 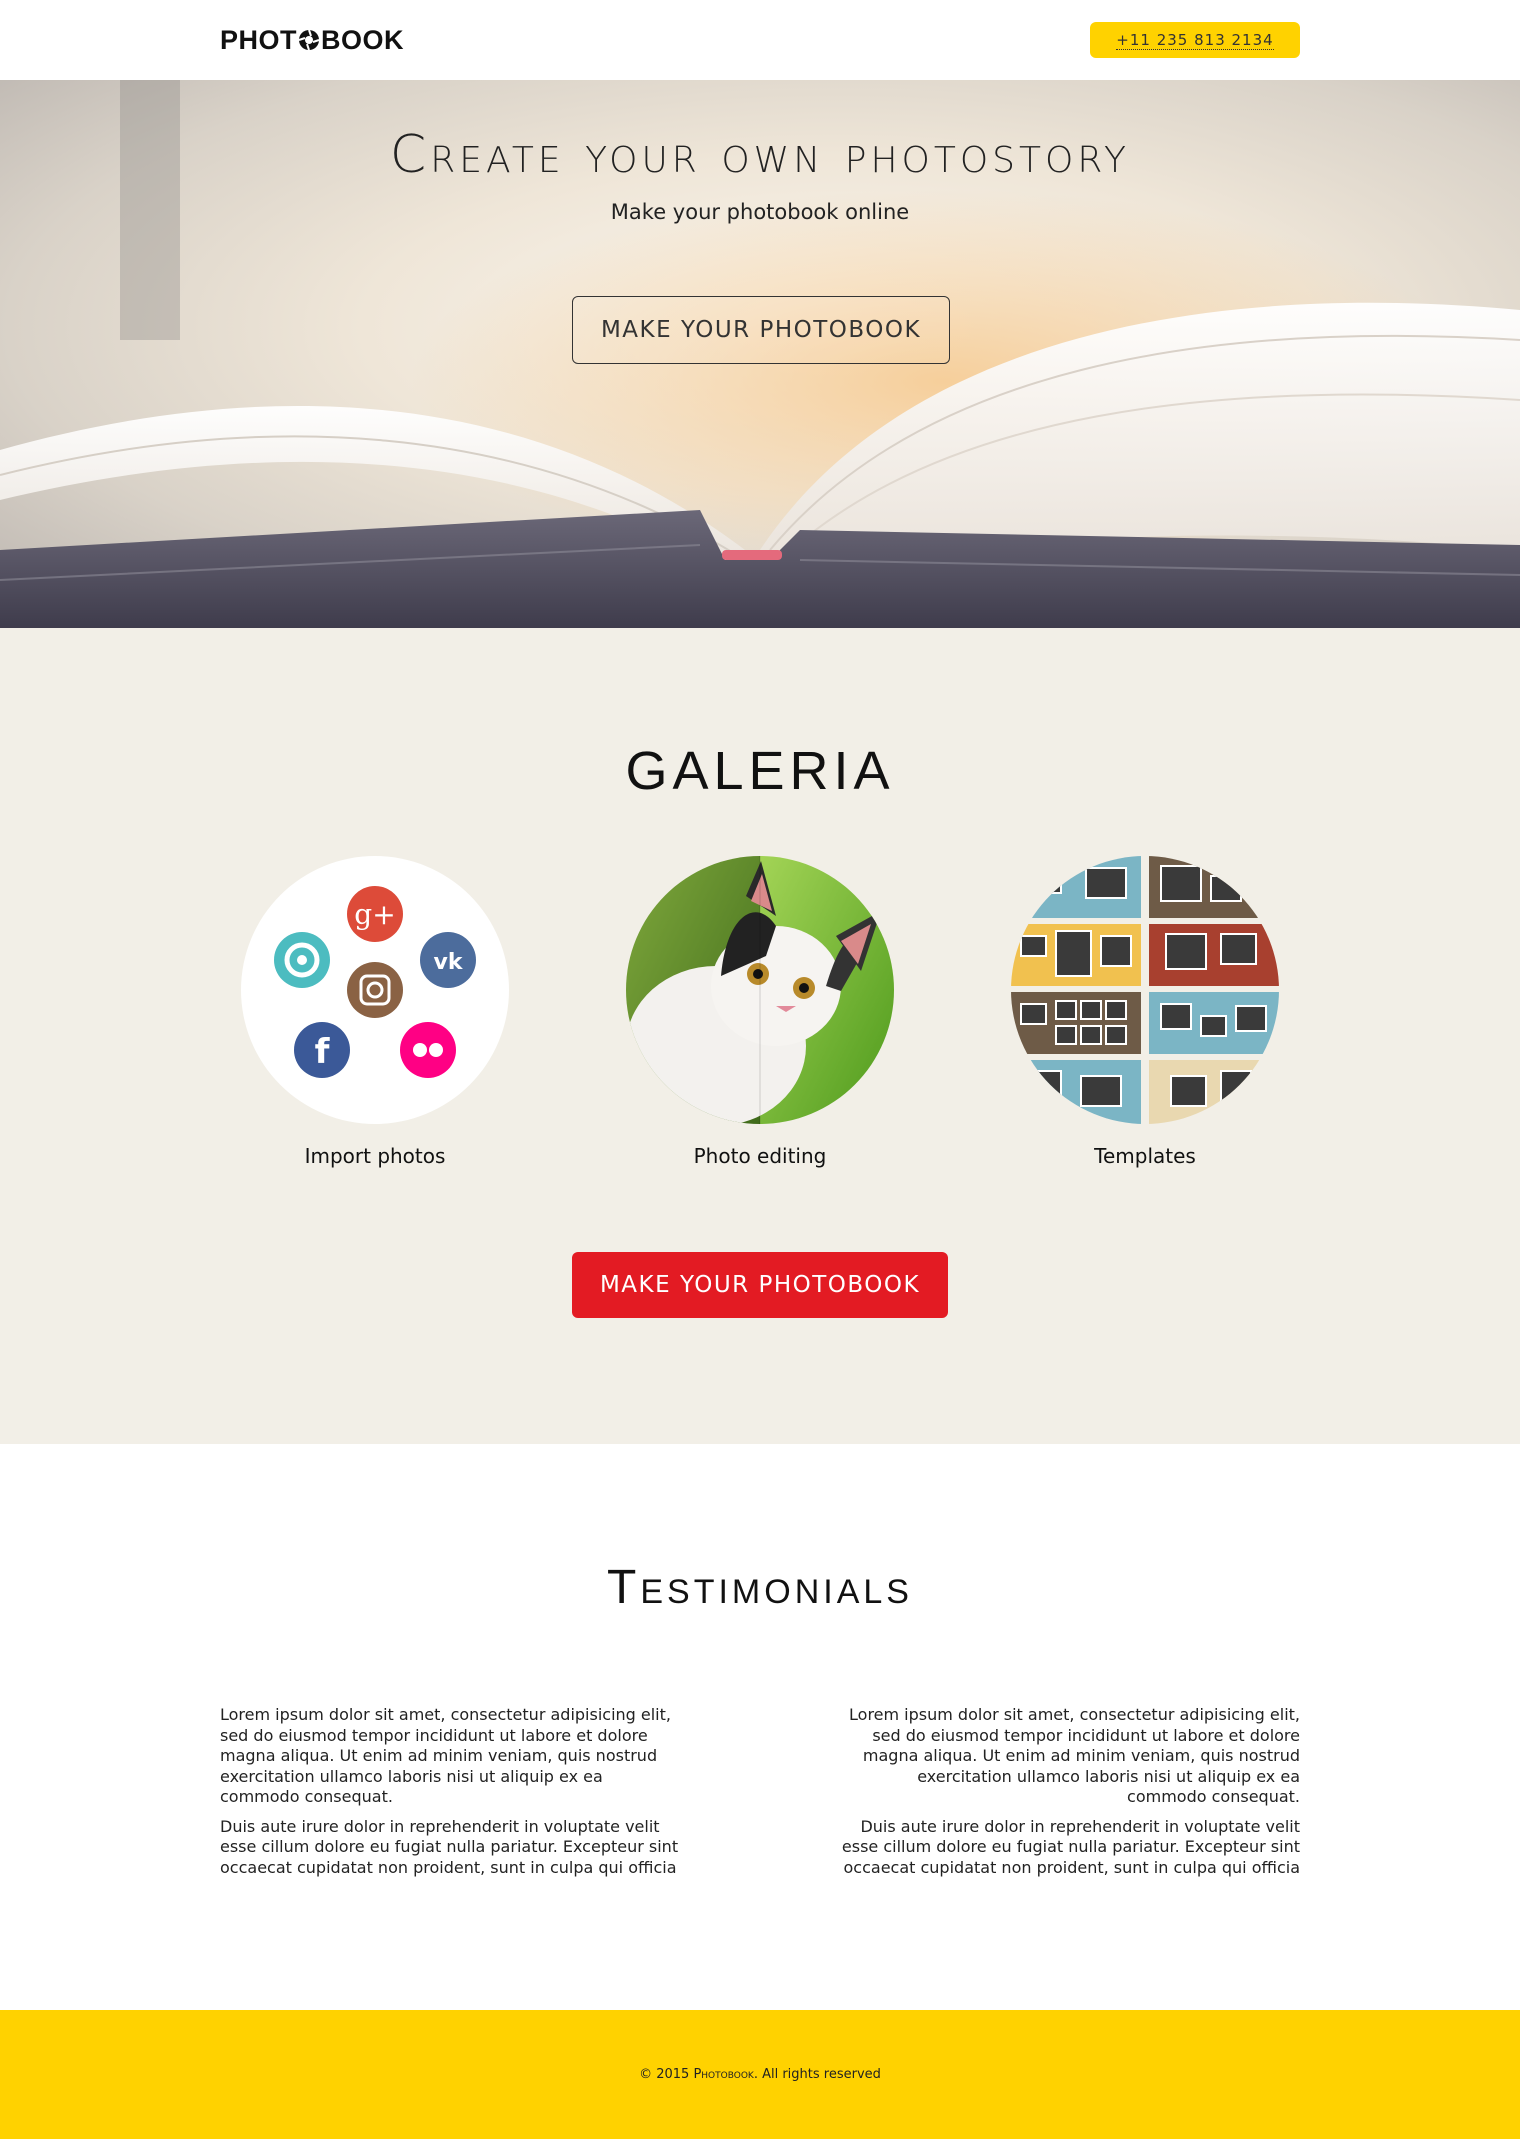 I want to click on svg-text: vk, so click(x=449, y=962).